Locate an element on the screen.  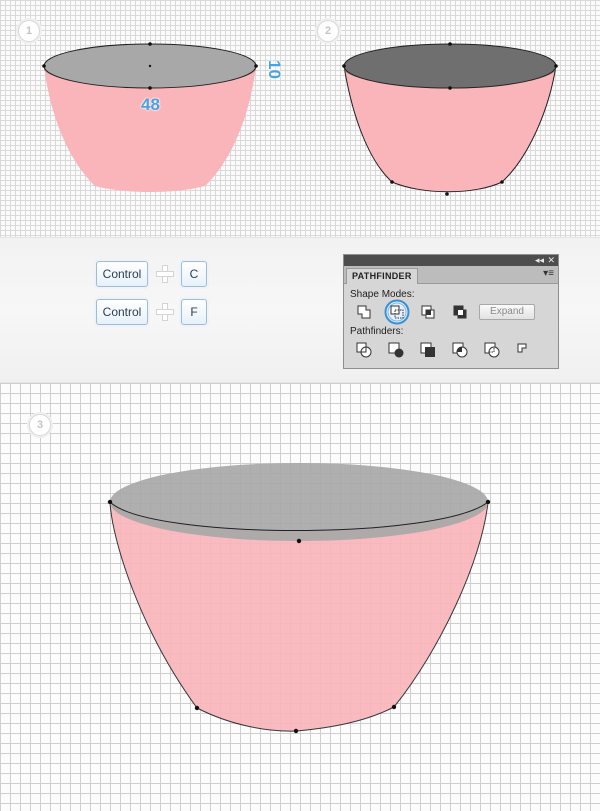
collapse-panel-icon: ◂◂ is located at coordinates (539, 260).